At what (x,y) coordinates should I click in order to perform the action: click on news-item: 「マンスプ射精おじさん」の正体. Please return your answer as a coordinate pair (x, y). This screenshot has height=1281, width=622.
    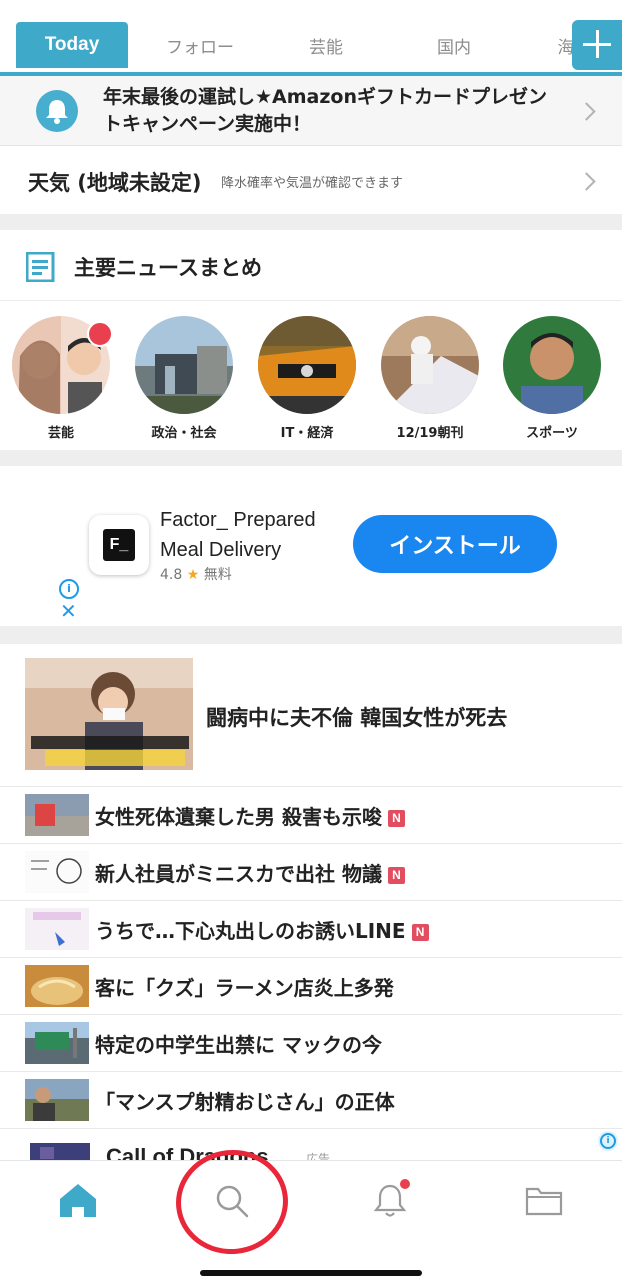
    Looking at the image, I should click on (311, 1100).